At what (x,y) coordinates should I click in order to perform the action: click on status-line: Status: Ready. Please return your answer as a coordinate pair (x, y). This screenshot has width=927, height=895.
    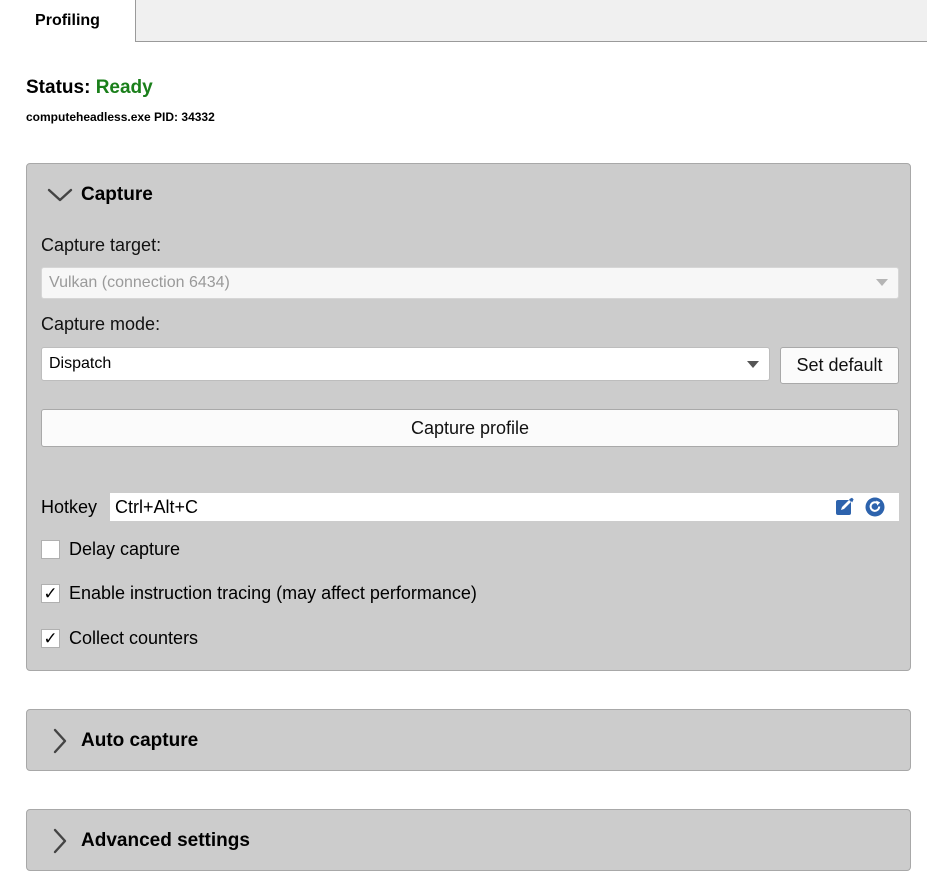
    Looking at the image, I should click on (89, 88).